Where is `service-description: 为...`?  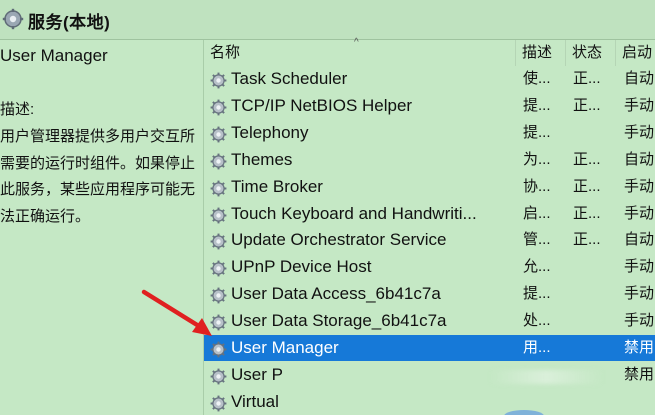
service-description: 为... is located at coordinates (537, 159).